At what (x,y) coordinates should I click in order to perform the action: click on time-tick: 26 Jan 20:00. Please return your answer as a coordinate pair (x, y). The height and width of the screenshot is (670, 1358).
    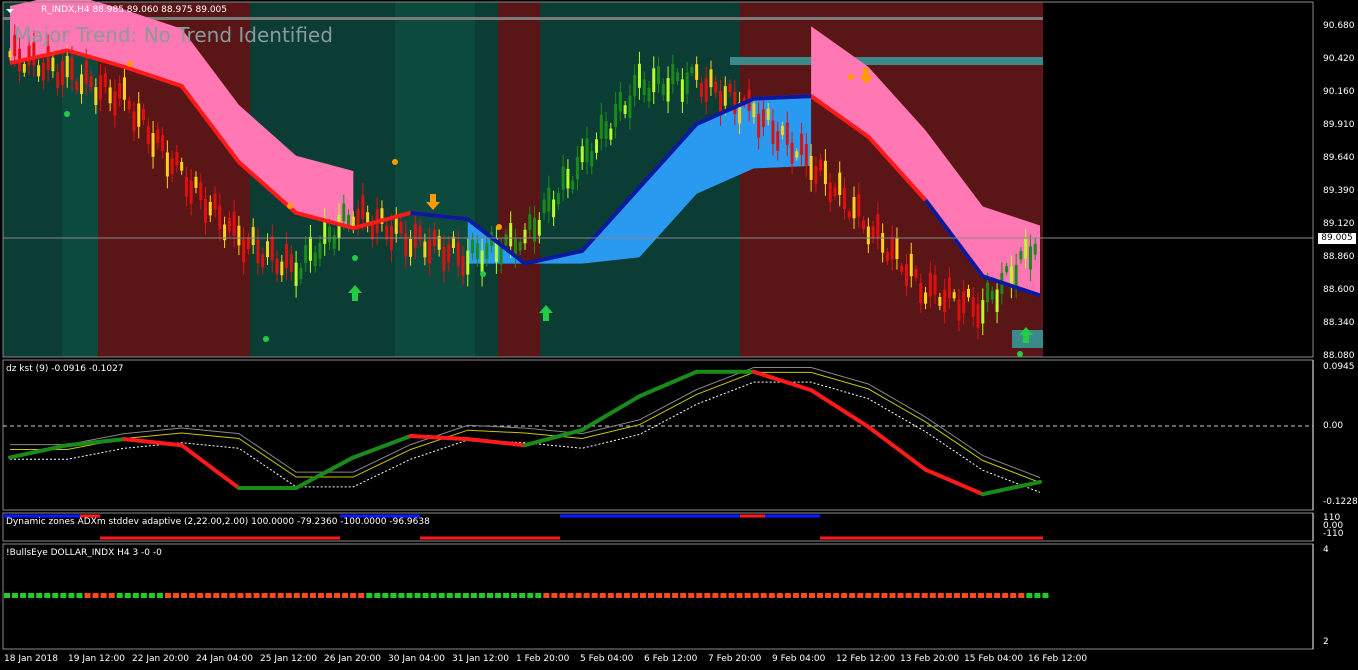
    Looking at the image, I should click on (352, 659).